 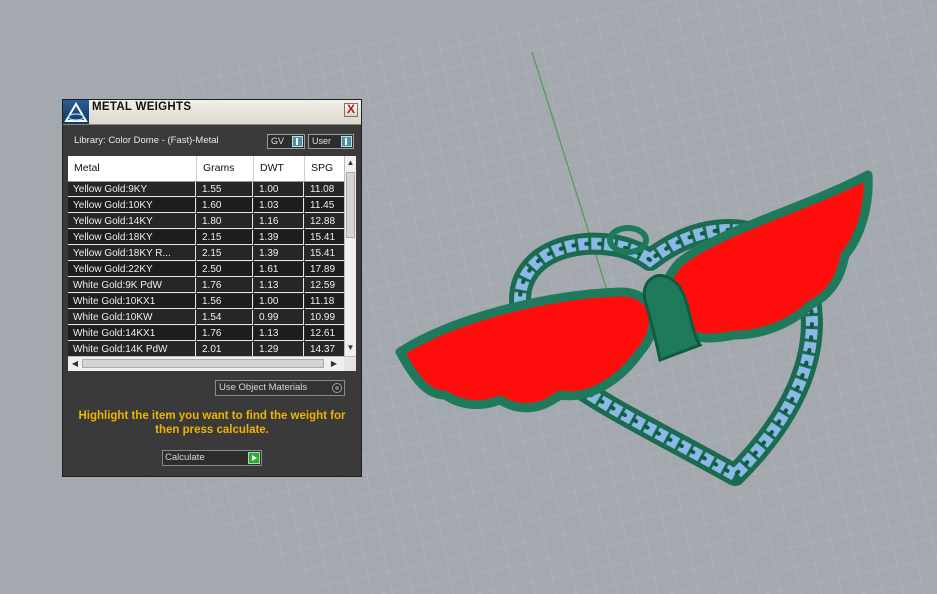 I want to click on play-arrow-icon, so click(x=254, y=458).